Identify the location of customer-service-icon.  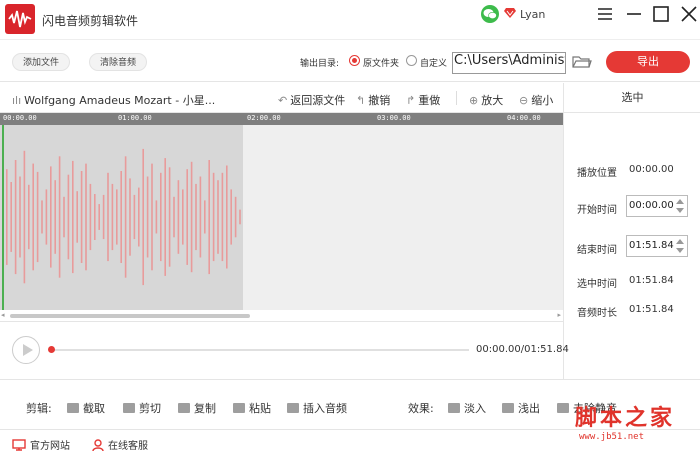
(98, 445).